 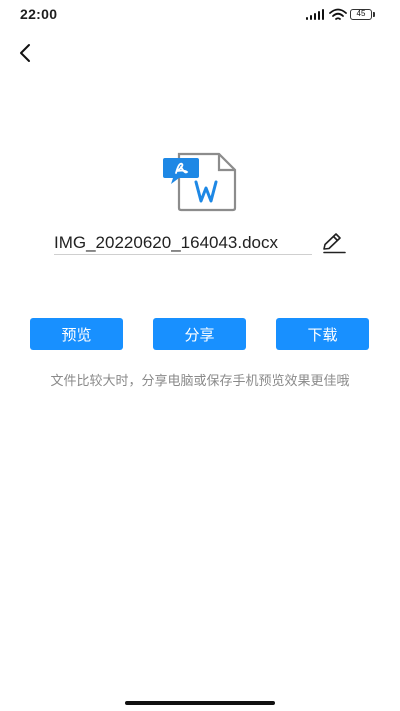 I want to click on battery-level: 45, so click(x=361, y=13).